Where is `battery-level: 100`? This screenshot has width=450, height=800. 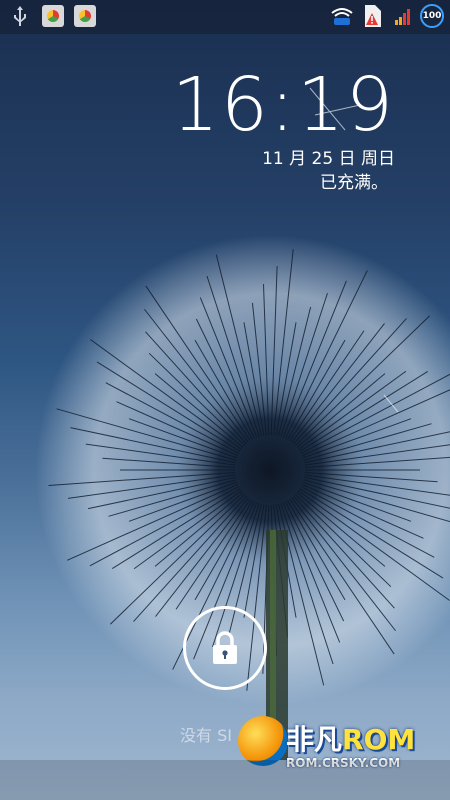 battery-level: 100 is located at coordinates (432, 16).